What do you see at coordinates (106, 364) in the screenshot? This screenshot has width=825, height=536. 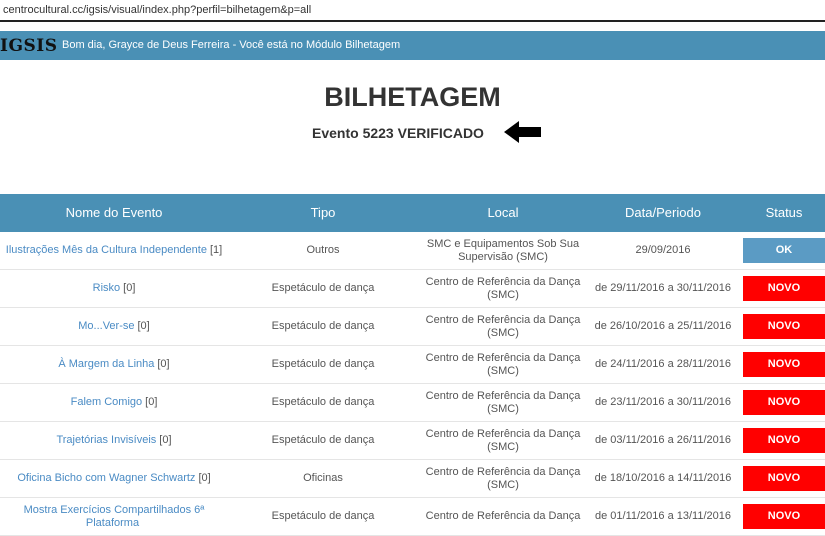 I see `event-name-link: À Margem da Linha` at bounding box center [106, 364].